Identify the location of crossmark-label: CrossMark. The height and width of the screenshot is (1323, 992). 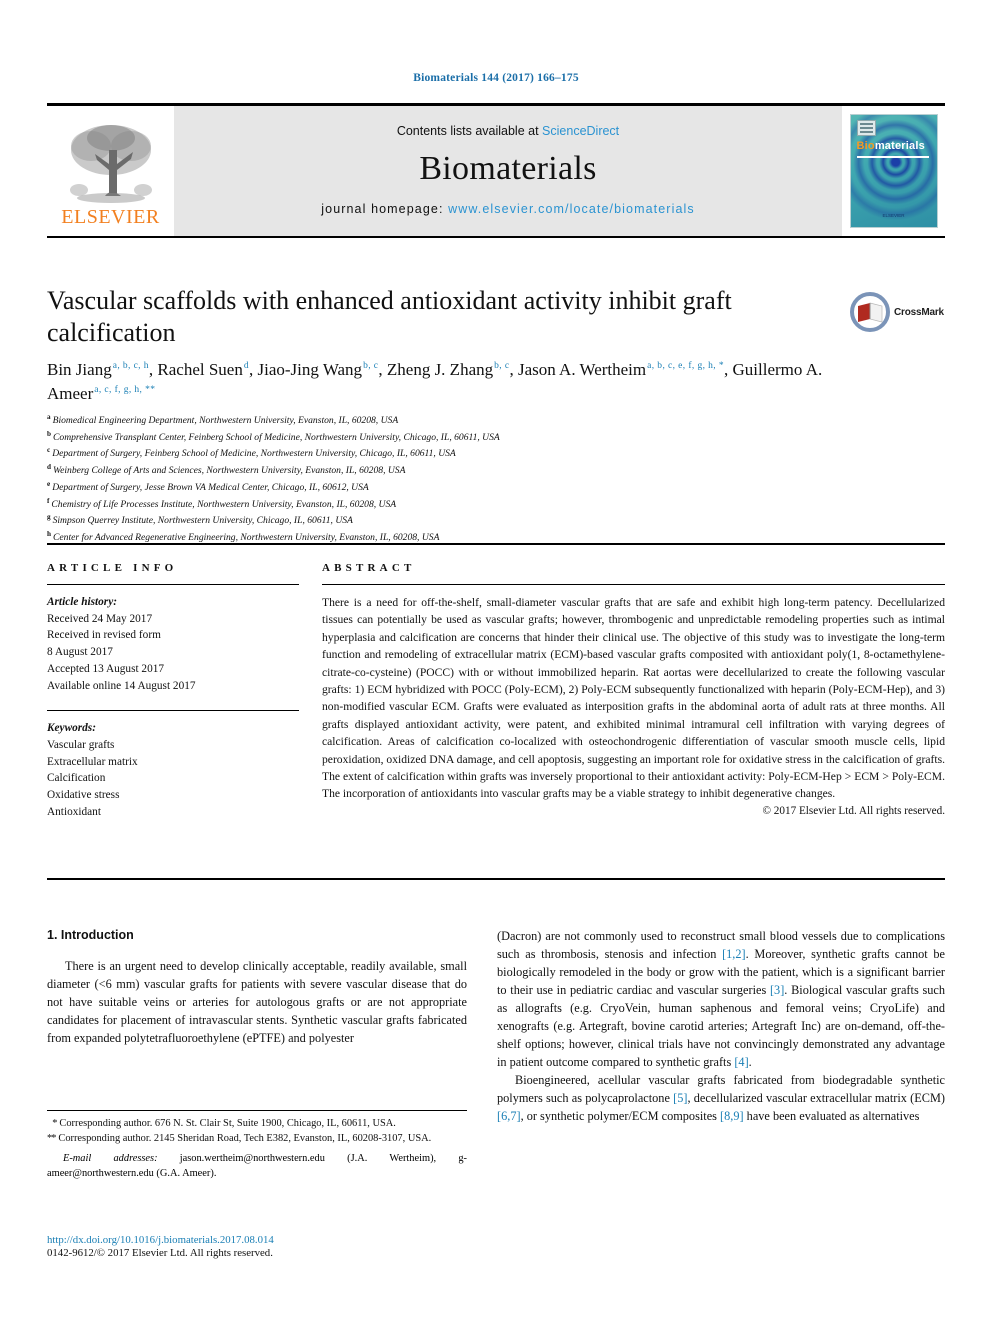
(919, 312).